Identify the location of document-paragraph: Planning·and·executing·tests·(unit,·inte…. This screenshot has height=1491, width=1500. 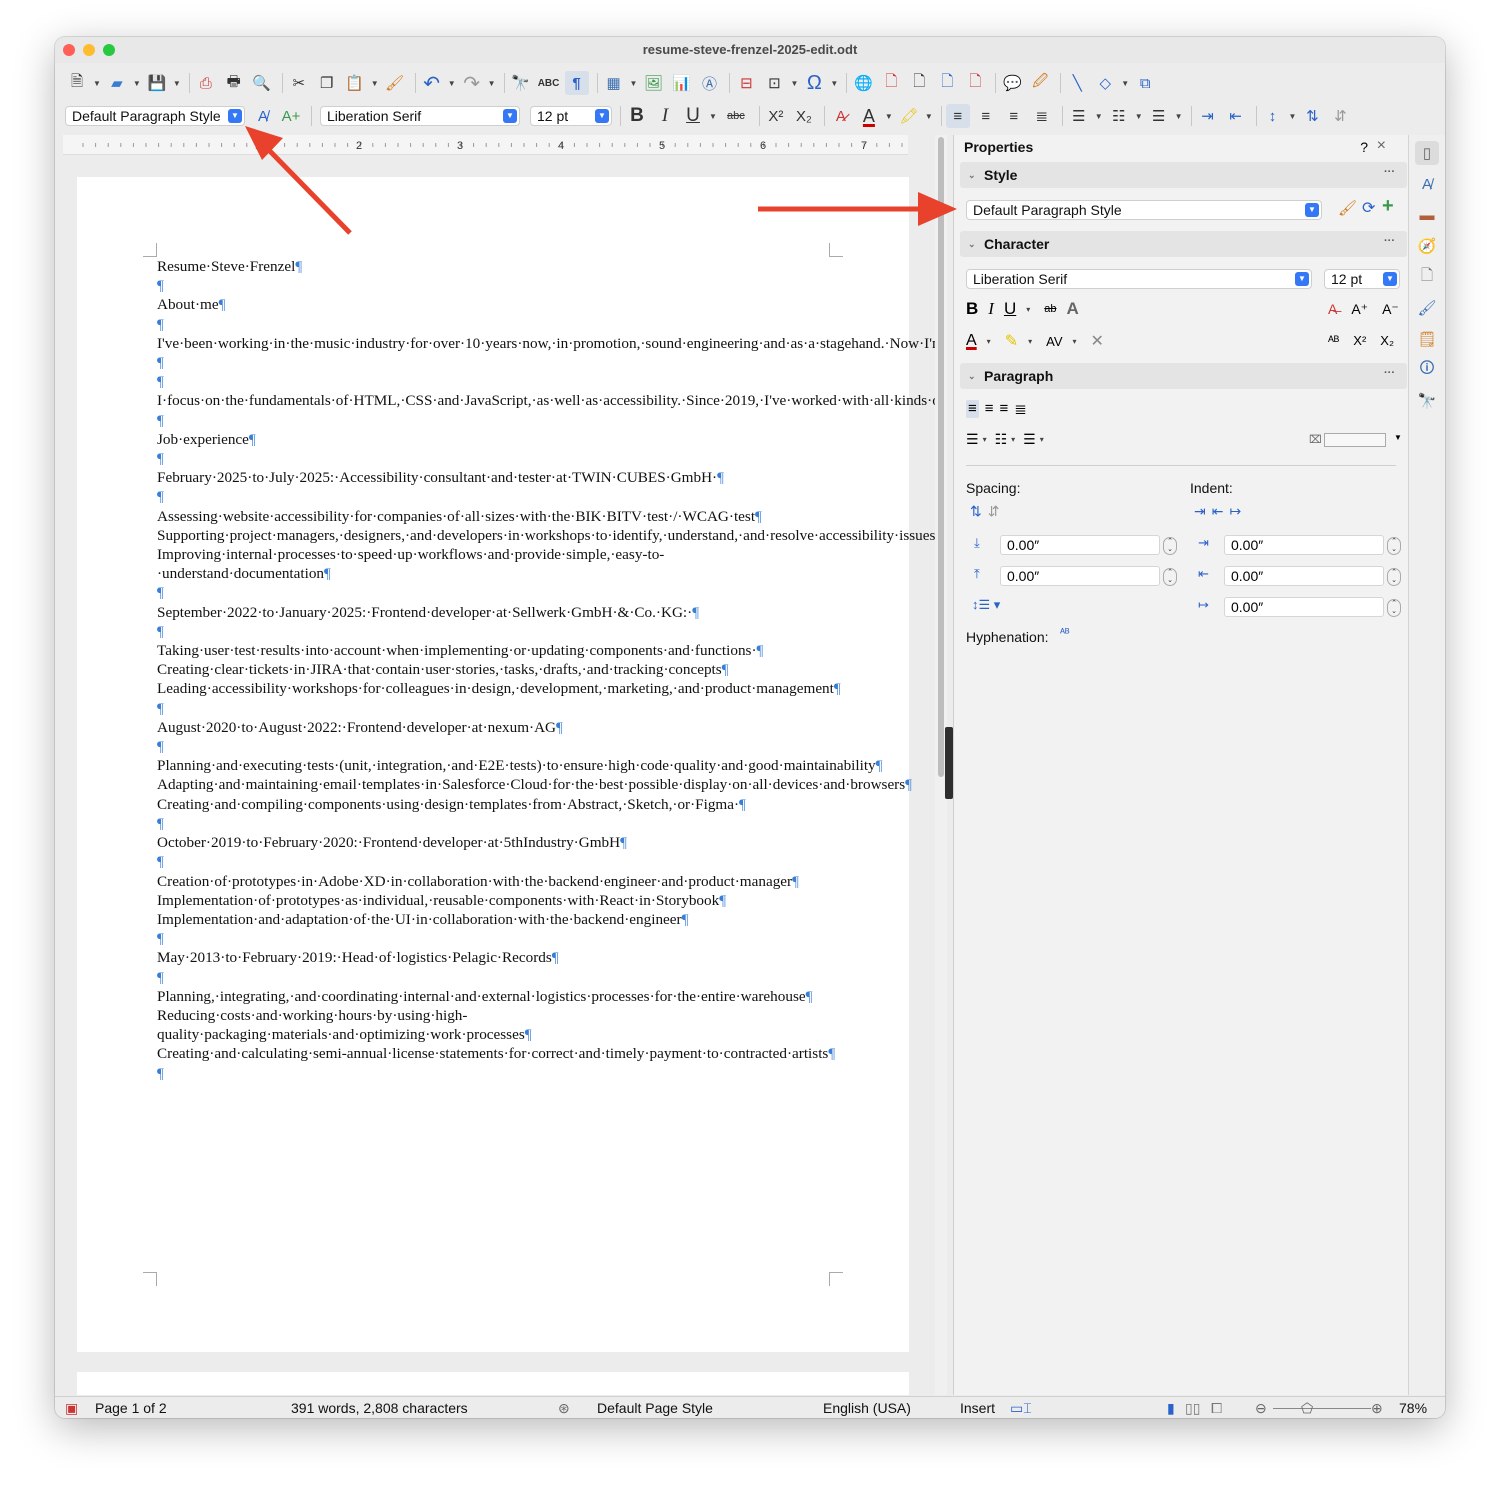
(520, 765).